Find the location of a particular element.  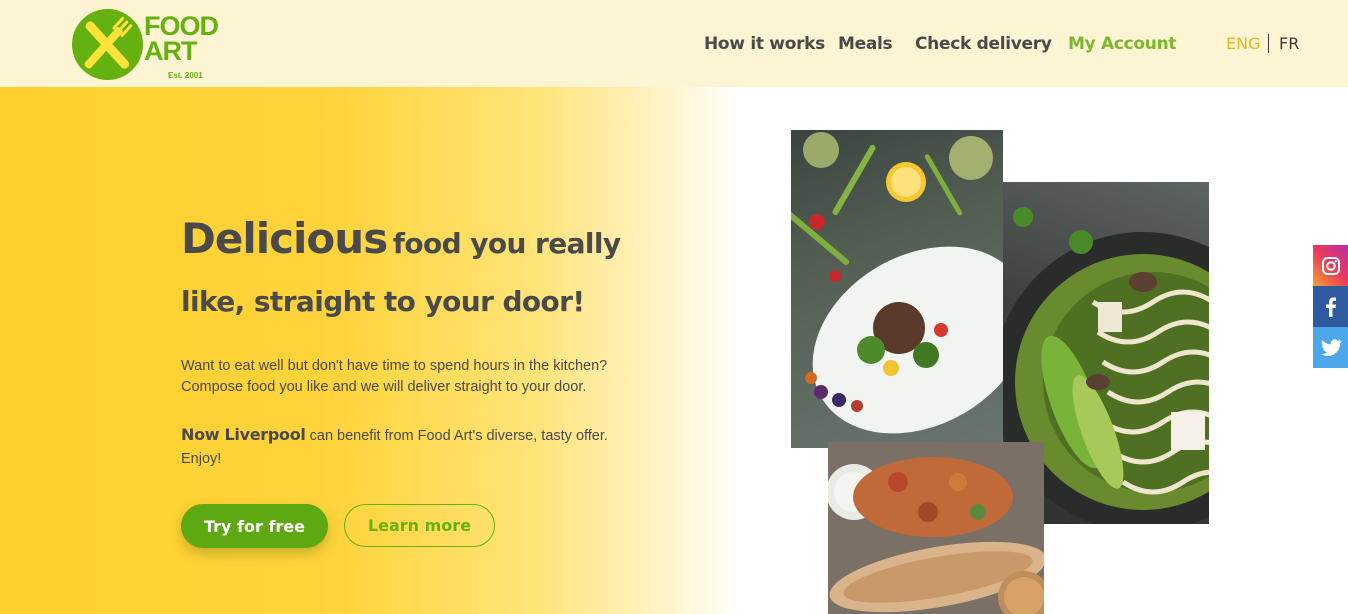

lang-separator is located at coordinates (1268, 43).